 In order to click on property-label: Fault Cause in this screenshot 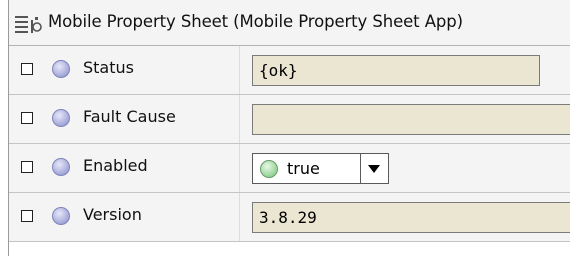, I will do `click(129, 116)`.